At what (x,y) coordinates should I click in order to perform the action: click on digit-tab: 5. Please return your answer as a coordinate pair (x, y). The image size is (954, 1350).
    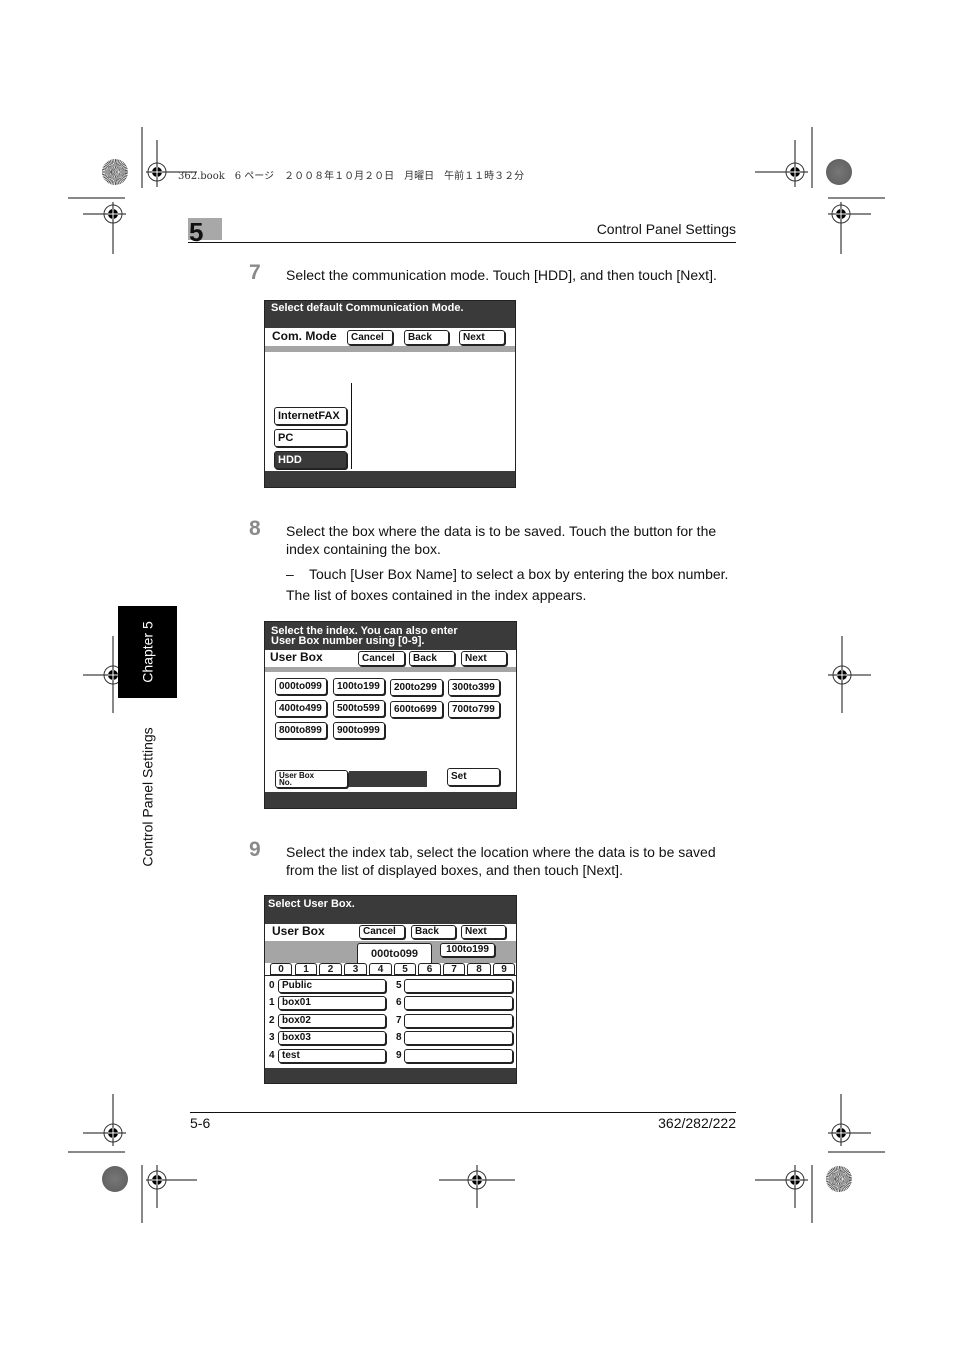
    Looking at the image, I should click on (405, 969).